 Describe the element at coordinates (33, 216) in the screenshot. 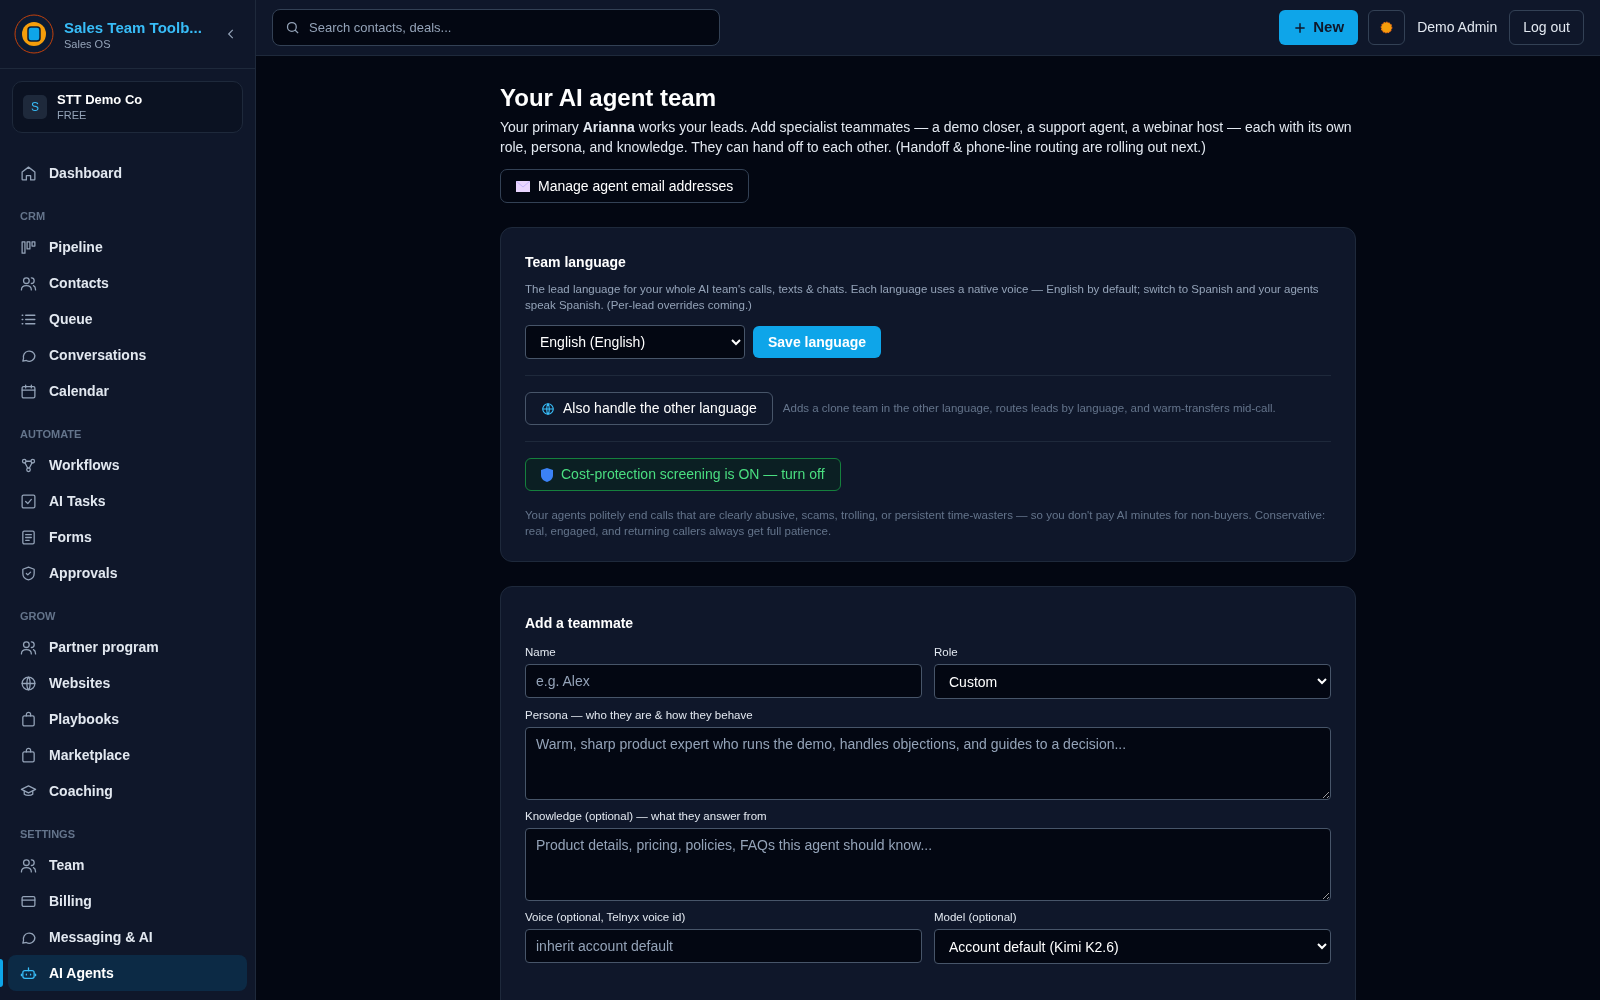

I see `section-heading: CRM` at that location.